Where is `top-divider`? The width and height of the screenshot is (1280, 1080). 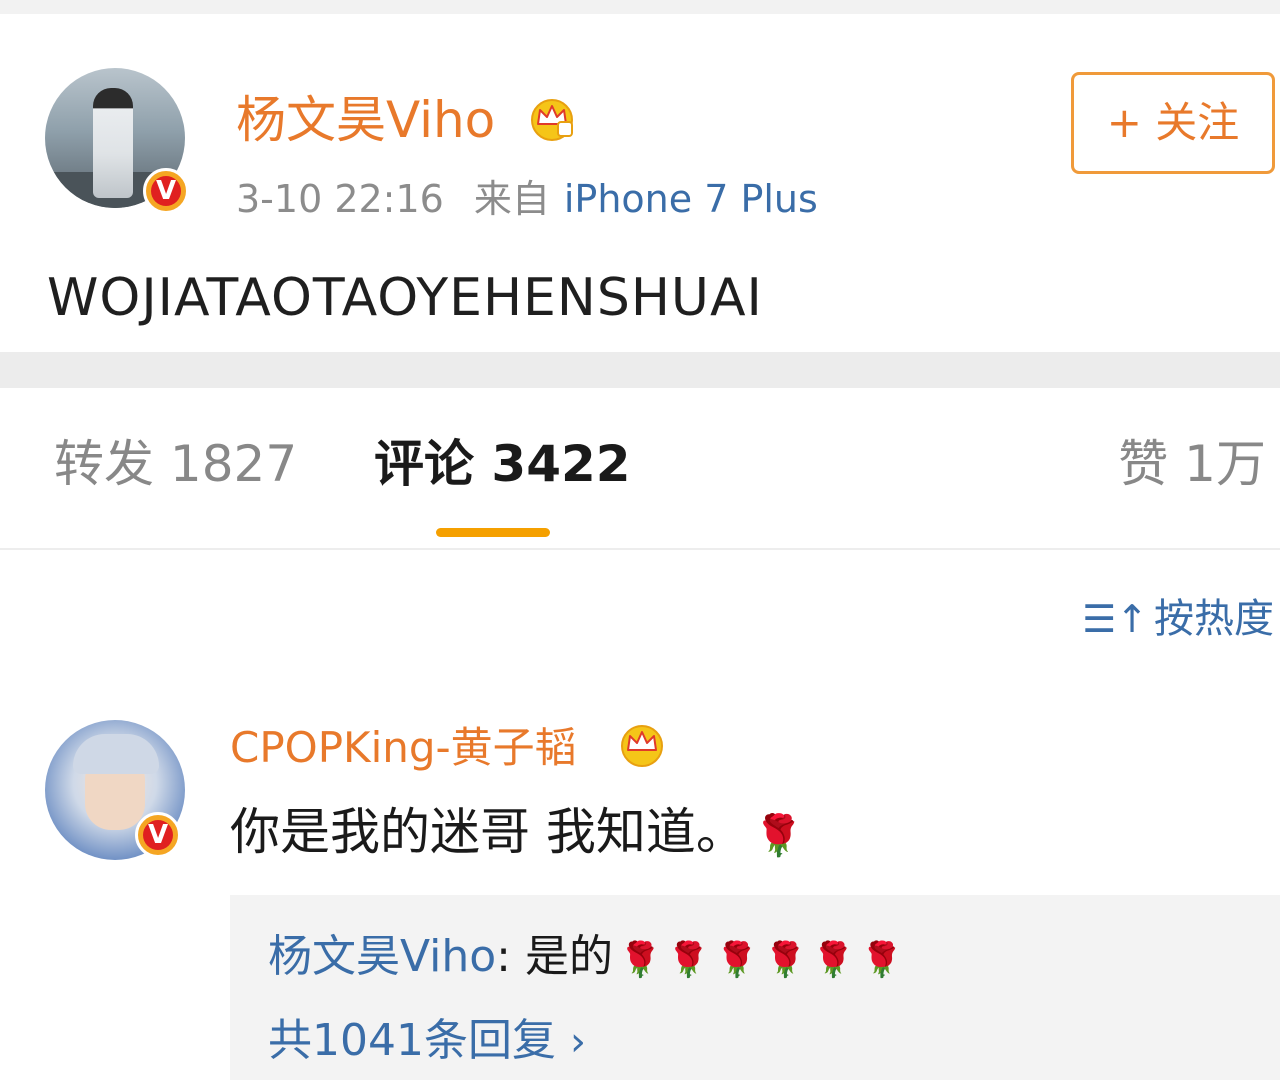
top-divider is located at coordinates (640, 7).